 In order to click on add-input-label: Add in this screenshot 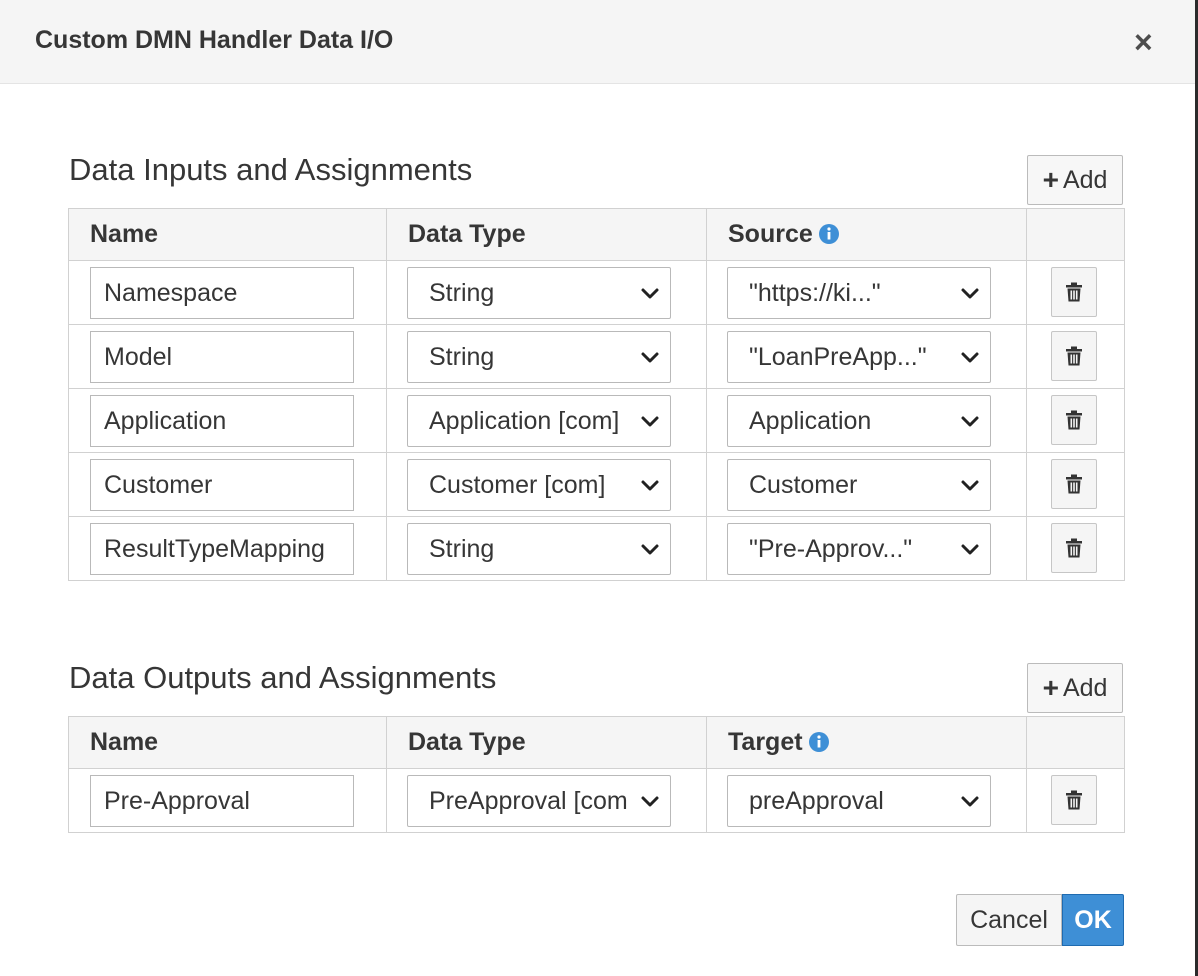, I will do `click(1085, 179)`.